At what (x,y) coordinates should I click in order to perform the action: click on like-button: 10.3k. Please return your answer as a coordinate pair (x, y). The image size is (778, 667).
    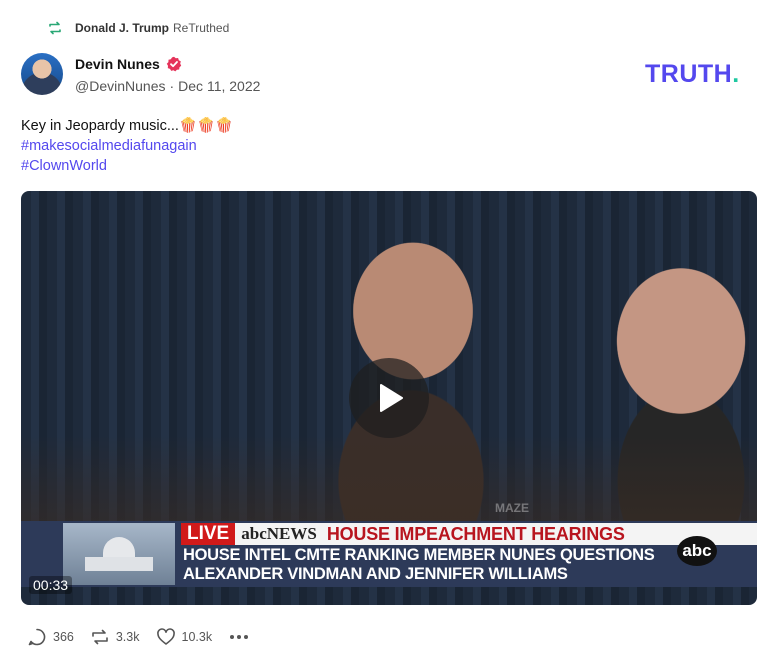
    Looking at the image, I should click on (184, 637).